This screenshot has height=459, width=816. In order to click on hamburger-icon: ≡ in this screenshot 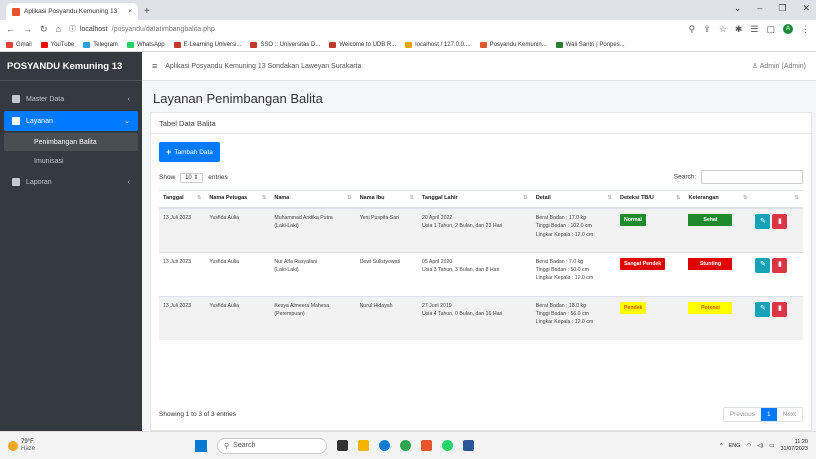, I will do `click(154, 66)`.